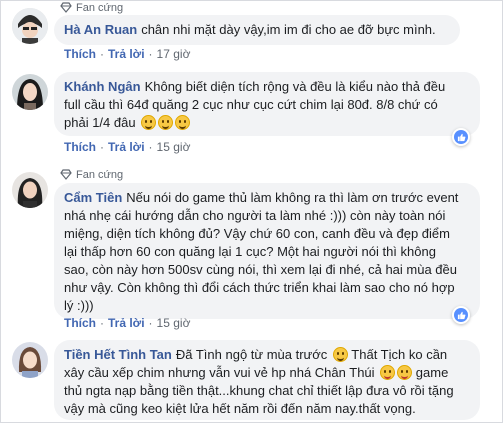 Image resolution: width=503 pixels, height=423 pixels. What do you see at coordinates (174, 54) in the screenshot?
I see `timestamp: 17 giờ` at bounding box center [174, 54].